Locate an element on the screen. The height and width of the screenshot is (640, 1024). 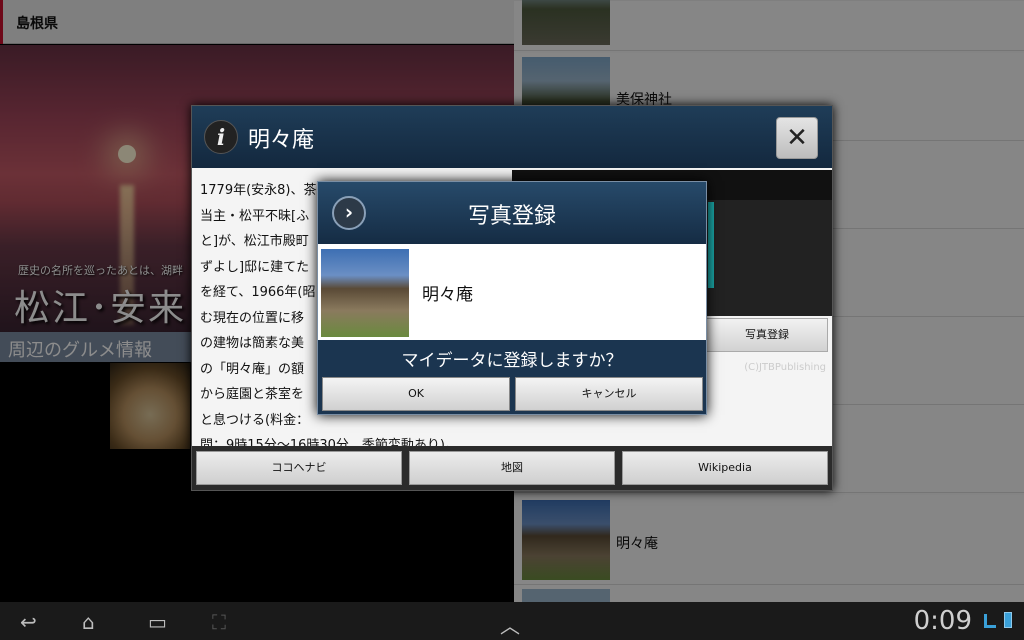
navi-button: ココヘナビ is located at coordinates (299, 468).